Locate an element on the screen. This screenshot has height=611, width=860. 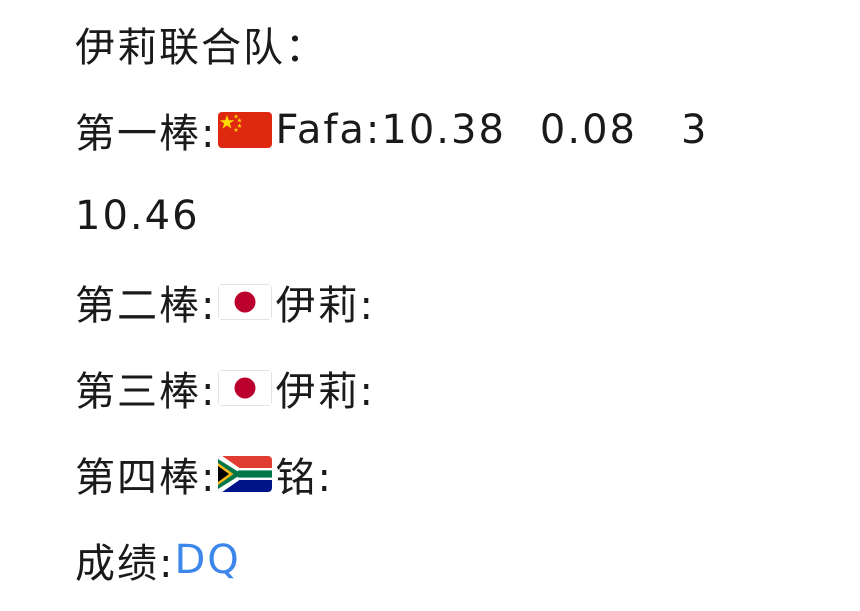
leg-1-reaction: 0.08 is located at coordinates (588, 130).